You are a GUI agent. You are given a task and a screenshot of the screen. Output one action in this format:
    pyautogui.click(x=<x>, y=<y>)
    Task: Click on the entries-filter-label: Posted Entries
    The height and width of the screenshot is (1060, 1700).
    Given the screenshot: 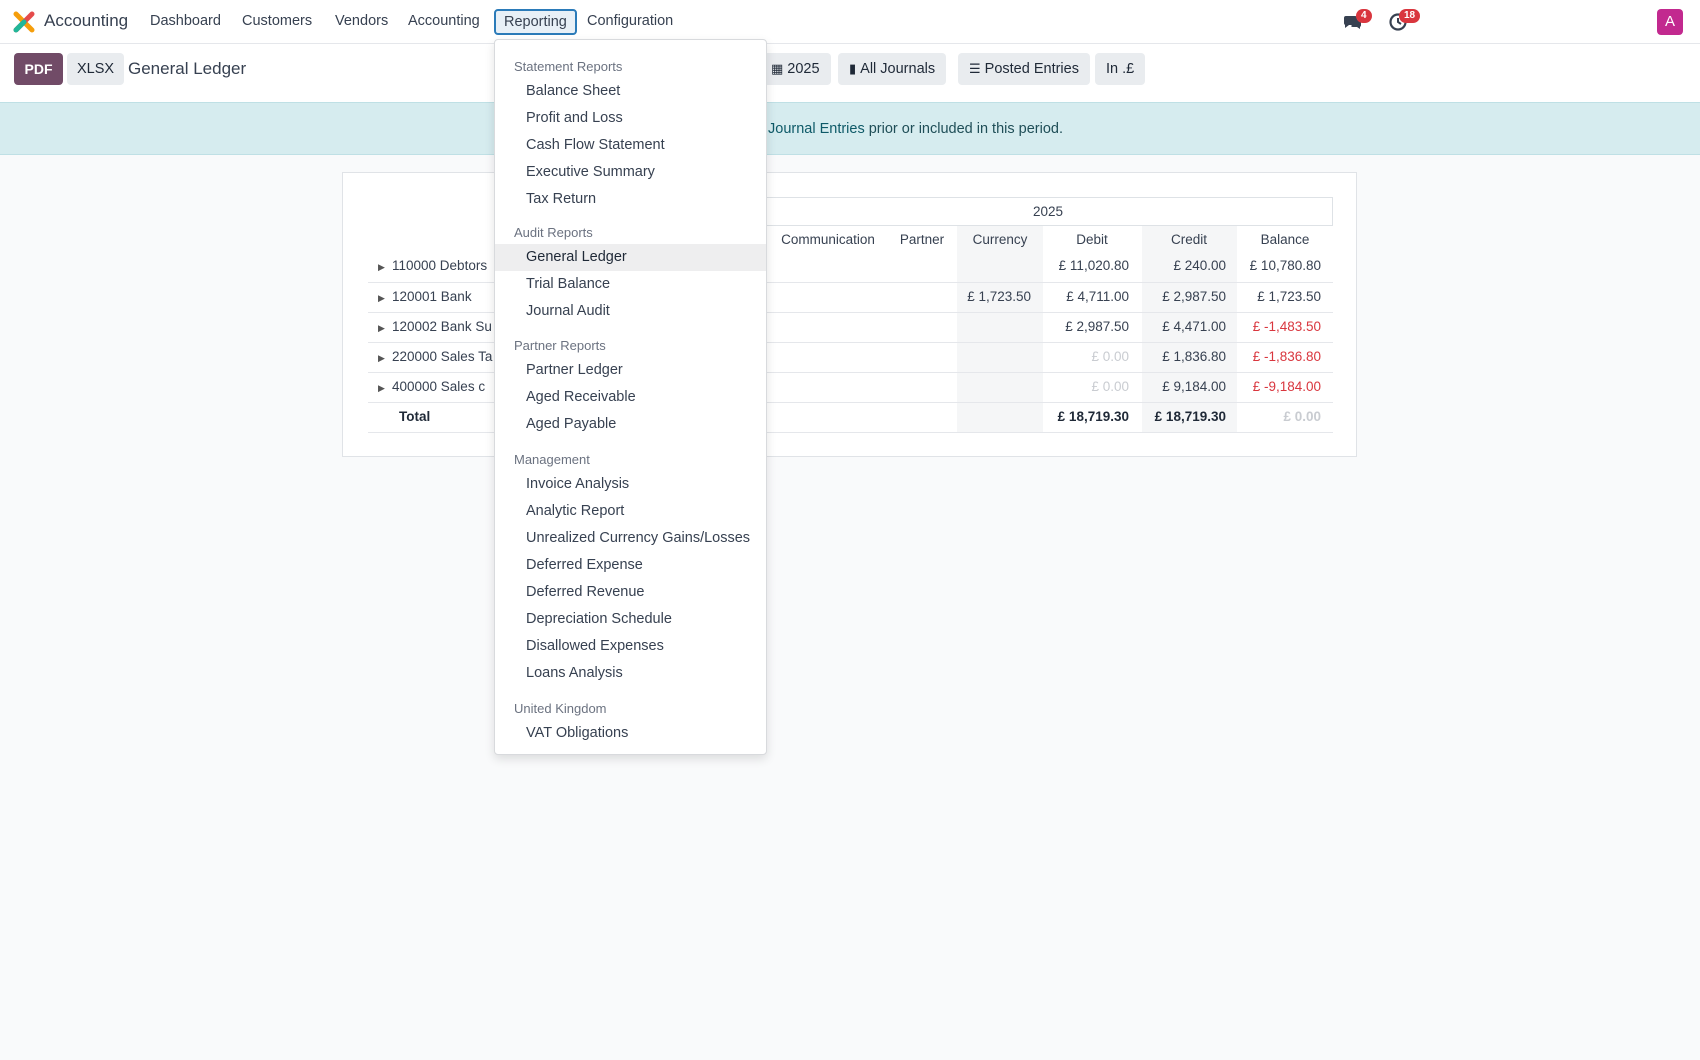 What is the action you would take?
    pyautogui.click(x=1031, y=69)
    